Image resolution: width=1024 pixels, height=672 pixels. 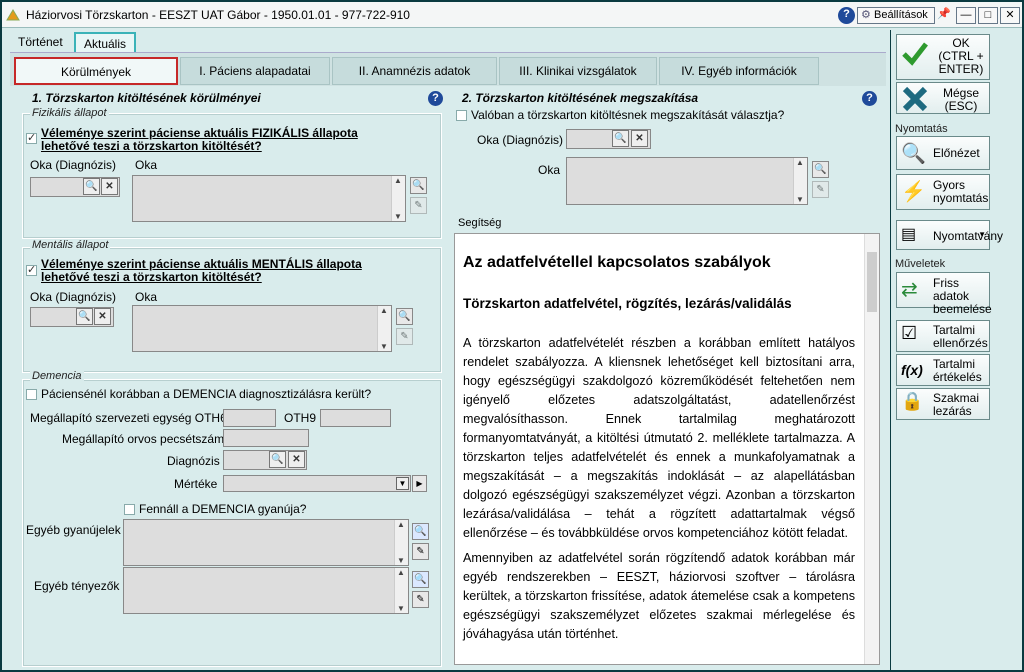 What do you see at coordinates (943, 192) in the screenshot?
I see `quick-print-button: ⚡ Gyors nyomtatás` at bounding box center [943, 192].